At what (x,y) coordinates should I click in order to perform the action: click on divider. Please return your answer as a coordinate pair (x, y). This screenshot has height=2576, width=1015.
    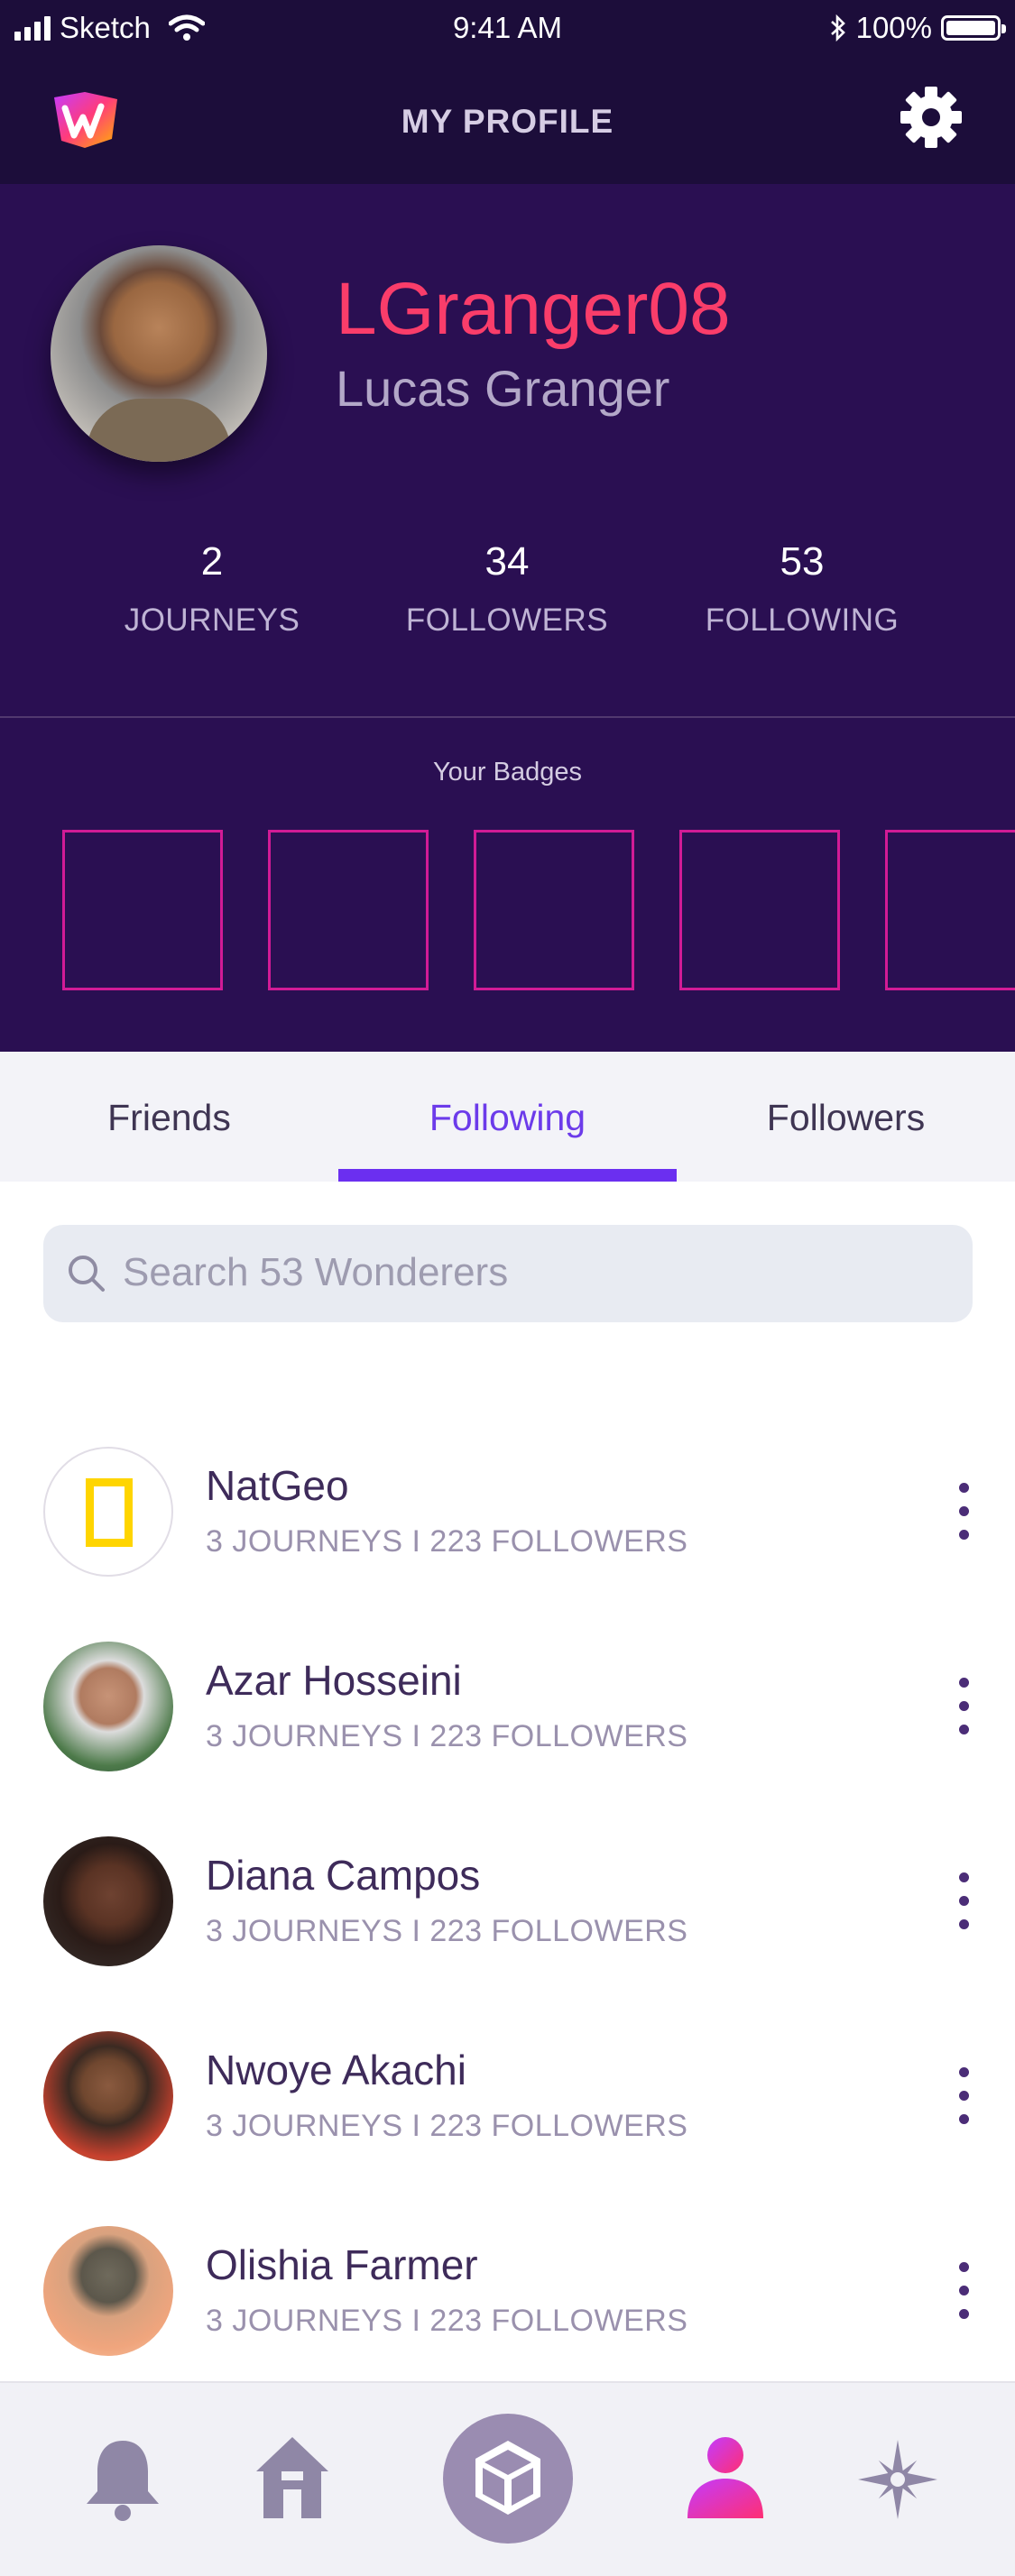
    Looking at the image, I should click on (507, 717).